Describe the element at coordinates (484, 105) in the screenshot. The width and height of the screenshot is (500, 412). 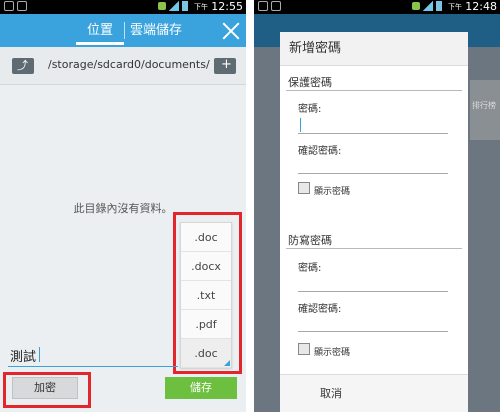
I see `dimmed-label: 排行榜` at that location.